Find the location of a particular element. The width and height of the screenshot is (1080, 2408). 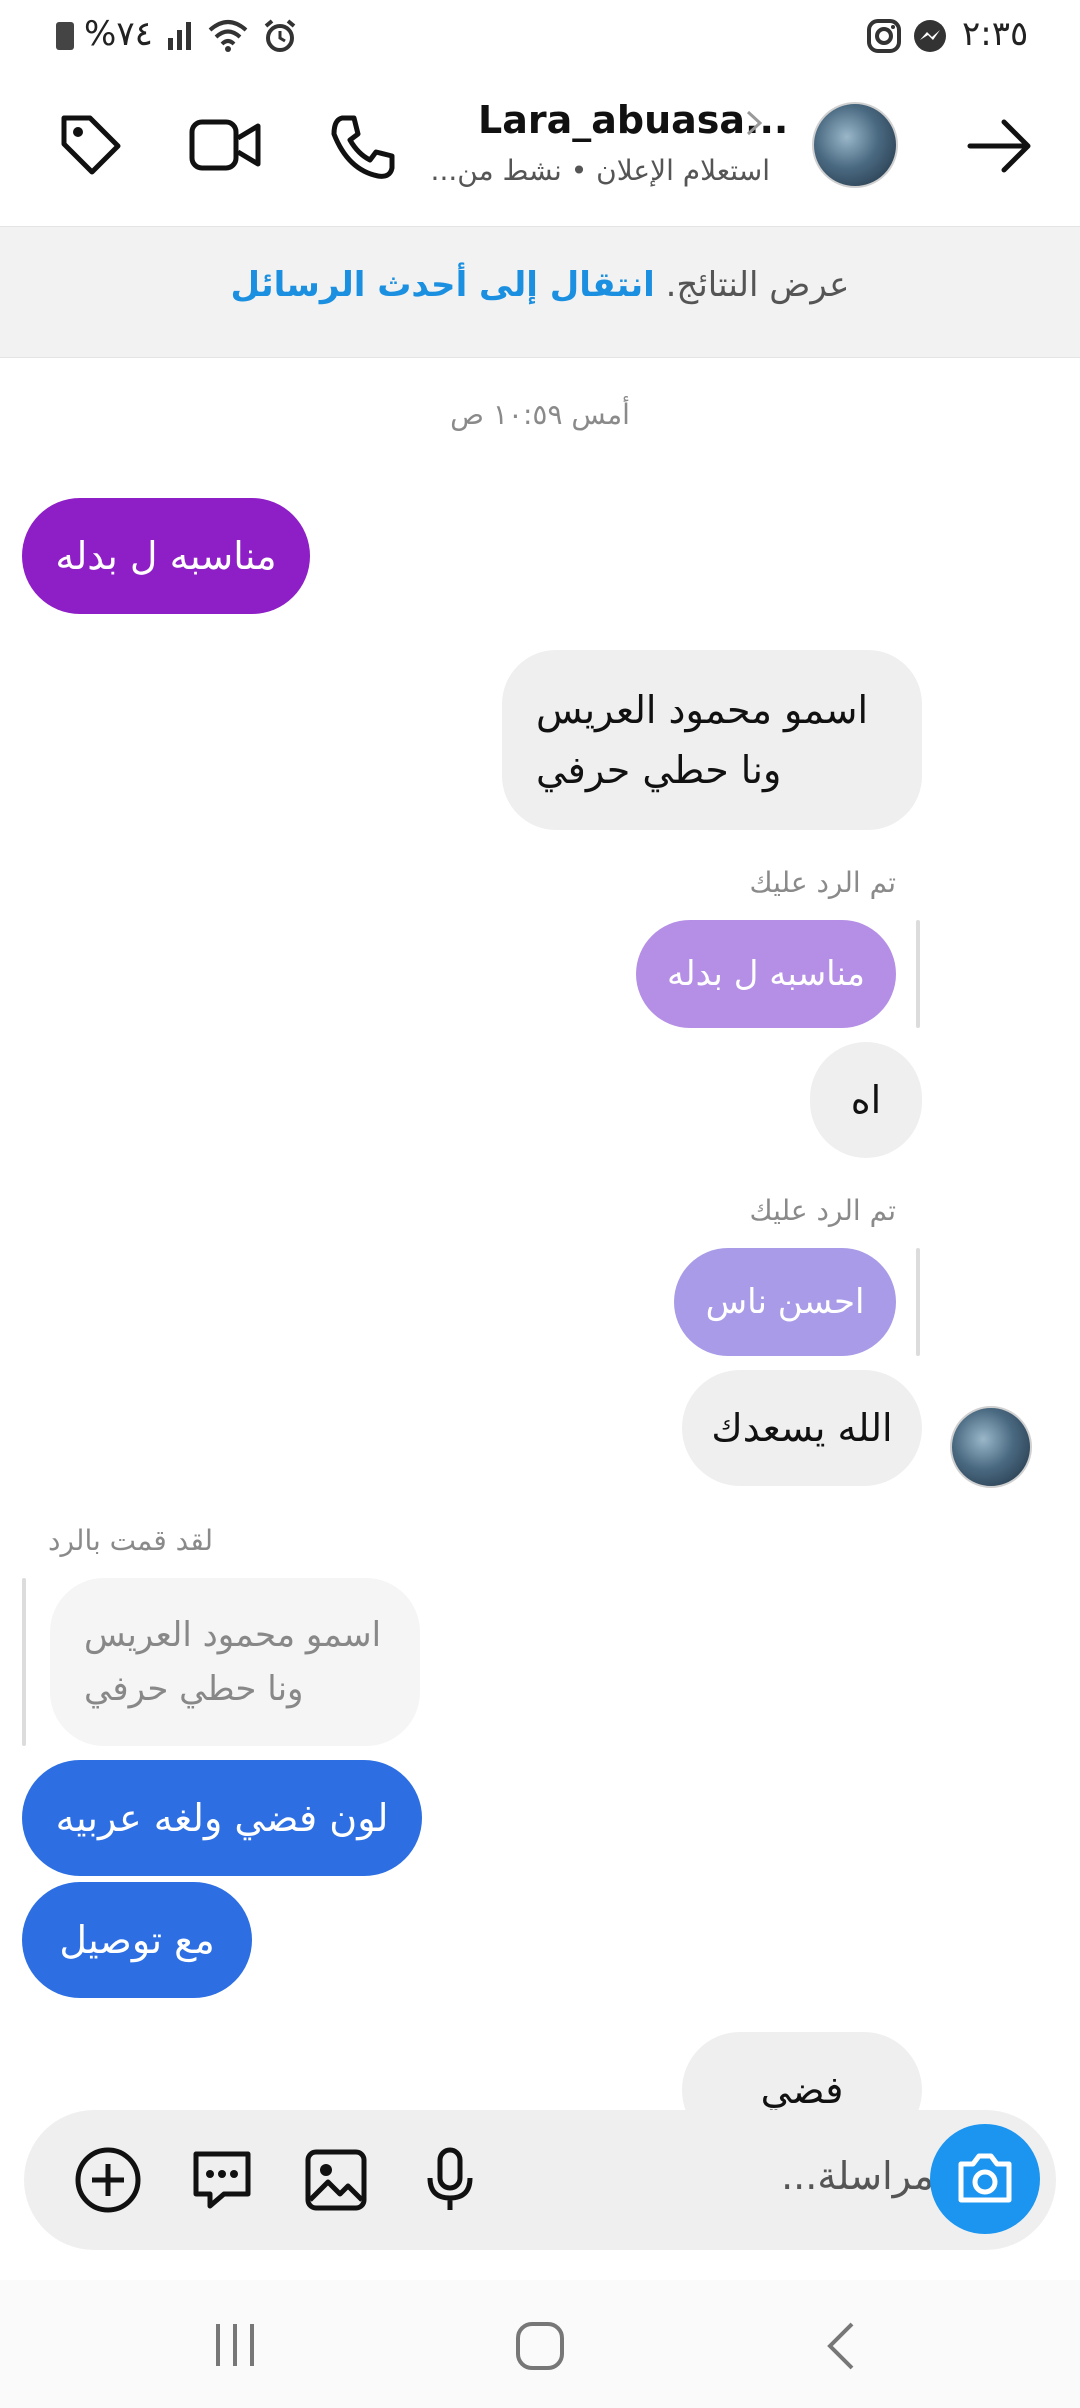

timestamp: أمس ١٠:٥٩ ص is located at coordinates (540, 414).